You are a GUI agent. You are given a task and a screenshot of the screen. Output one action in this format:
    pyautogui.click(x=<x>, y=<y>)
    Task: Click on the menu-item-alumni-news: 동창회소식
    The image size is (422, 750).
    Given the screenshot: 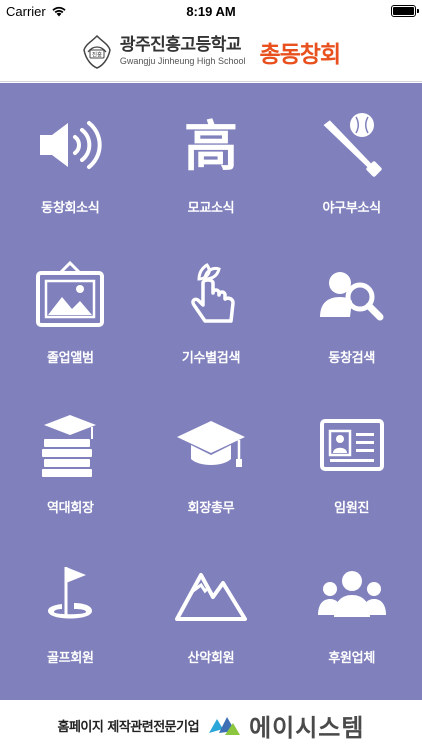 What is the action you would take?
    pyautogui.click(x=70, y=182)
    